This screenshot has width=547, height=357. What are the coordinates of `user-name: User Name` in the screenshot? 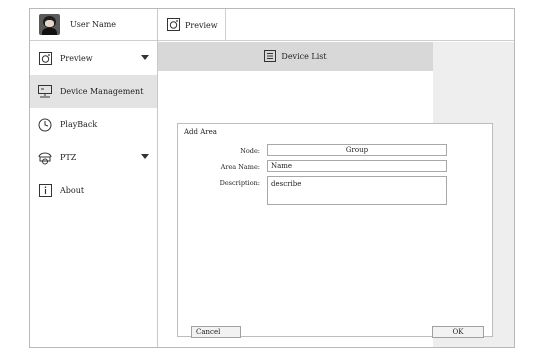 It's located at (93, 24).